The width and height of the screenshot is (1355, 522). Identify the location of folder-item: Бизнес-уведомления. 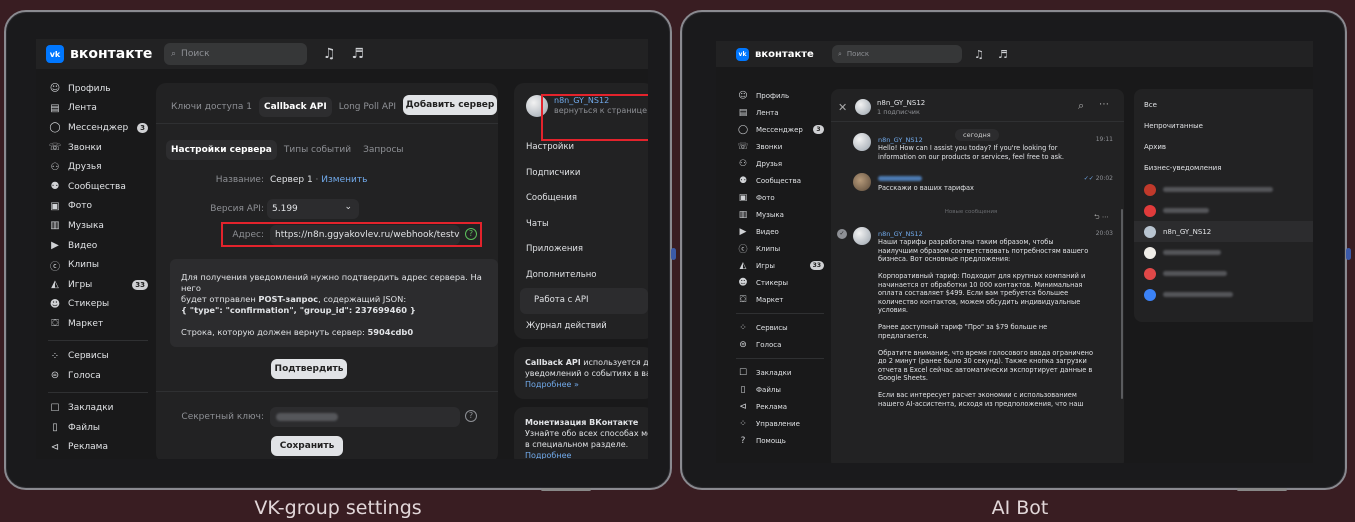
(1223, 168).